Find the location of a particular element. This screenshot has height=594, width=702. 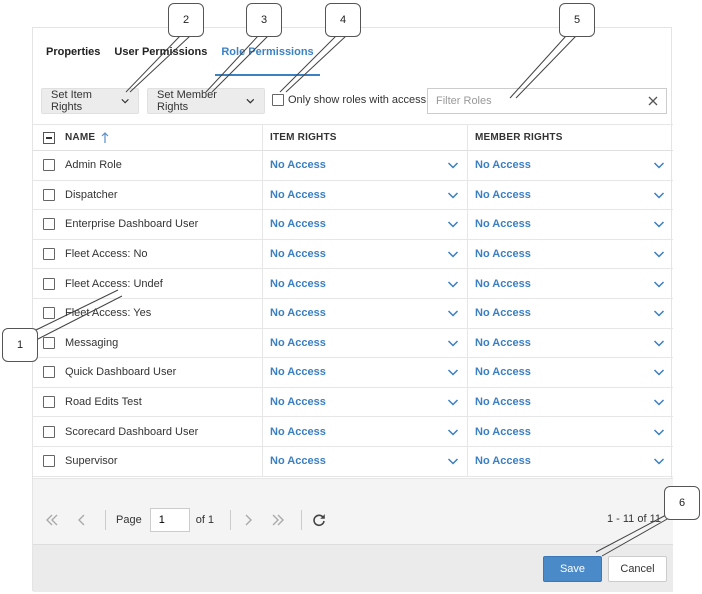

tab-role-permissions: Role Permissions is located at coordinates (267, 61).